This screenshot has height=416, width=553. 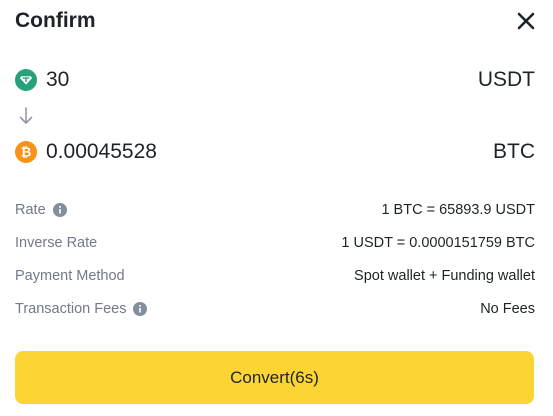 I want to click on btc-coin-icon: ₿, so click(x=26, y=152).